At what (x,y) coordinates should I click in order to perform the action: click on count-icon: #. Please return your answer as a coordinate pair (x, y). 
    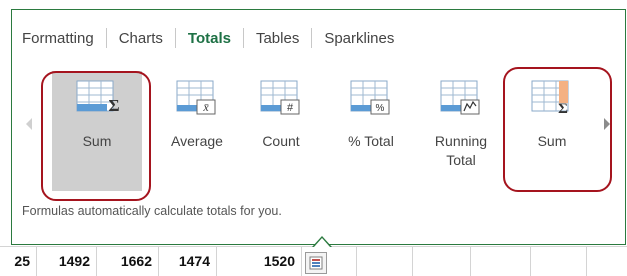
    Looking at the image, I should click on (280, 97).